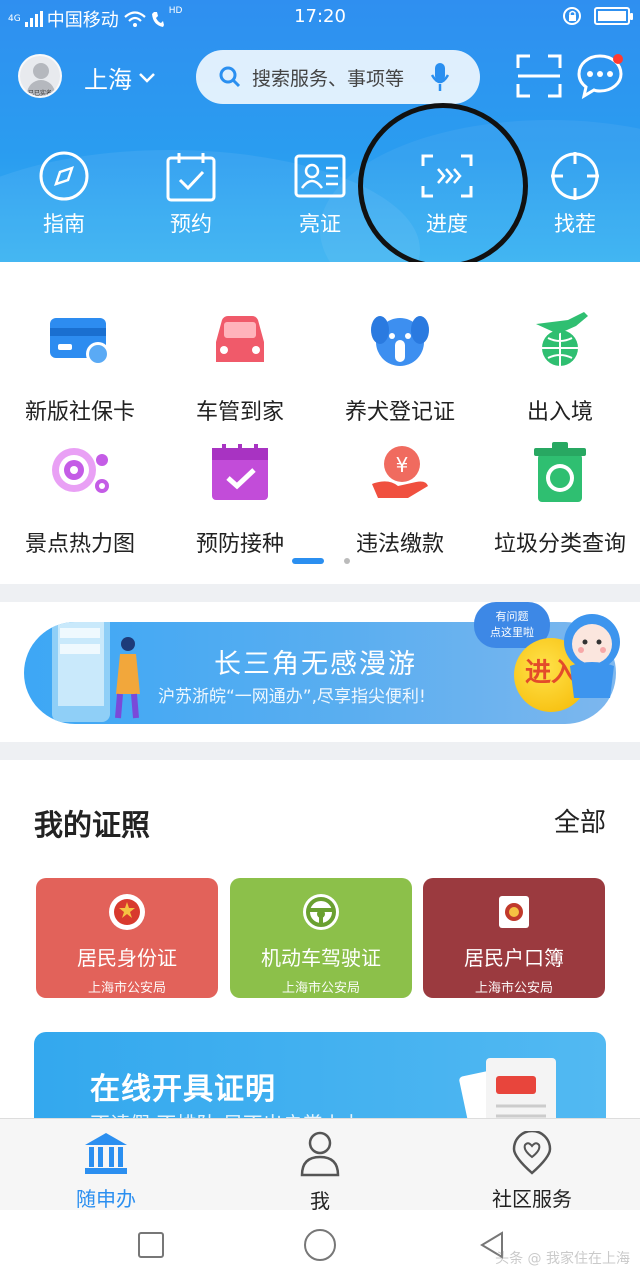 The width and height of the screenshot is (640, 1280). I want to click on yuan-hand-icon: ¥, so click(400, 472).